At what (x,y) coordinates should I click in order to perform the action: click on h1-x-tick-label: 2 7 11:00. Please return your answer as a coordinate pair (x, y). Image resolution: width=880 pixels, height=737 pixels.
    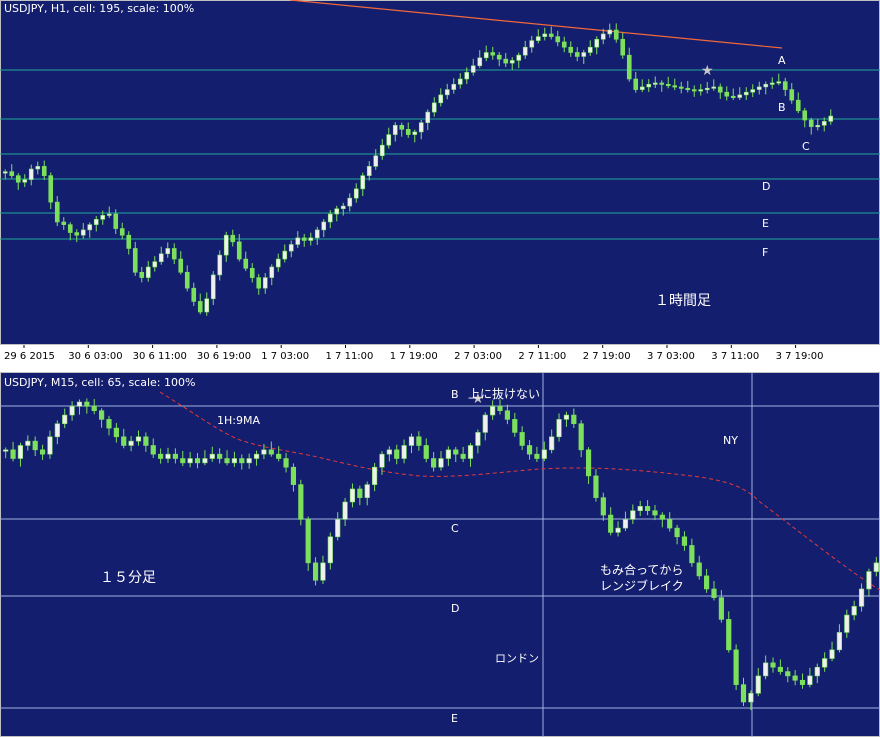
    Looking at the image, I should click on (542, 356).